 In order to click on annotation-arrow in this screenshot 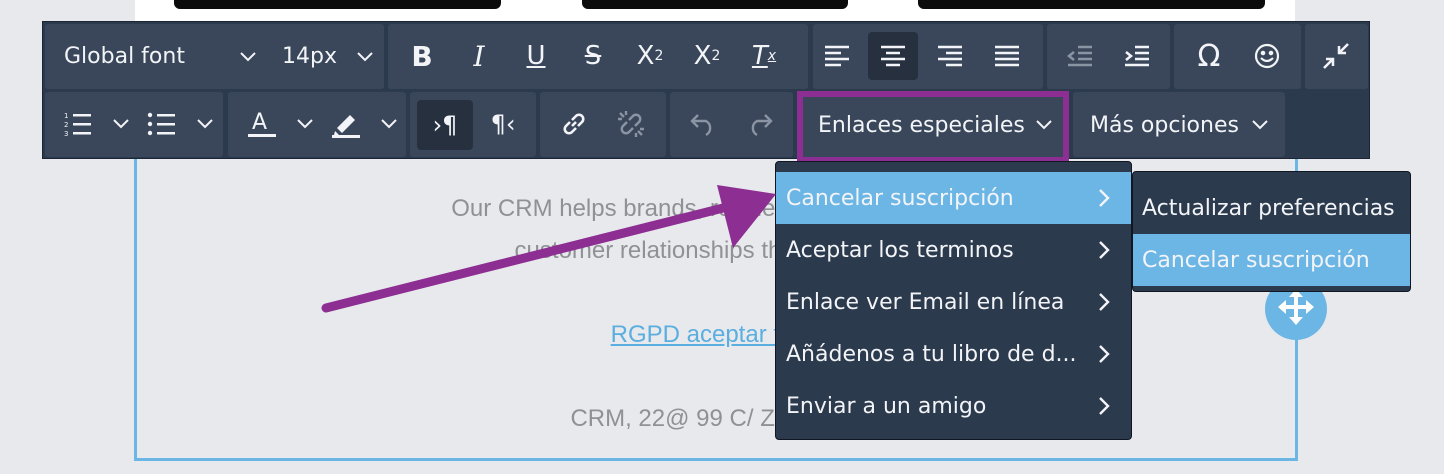, I will do `click(548, 249)`.